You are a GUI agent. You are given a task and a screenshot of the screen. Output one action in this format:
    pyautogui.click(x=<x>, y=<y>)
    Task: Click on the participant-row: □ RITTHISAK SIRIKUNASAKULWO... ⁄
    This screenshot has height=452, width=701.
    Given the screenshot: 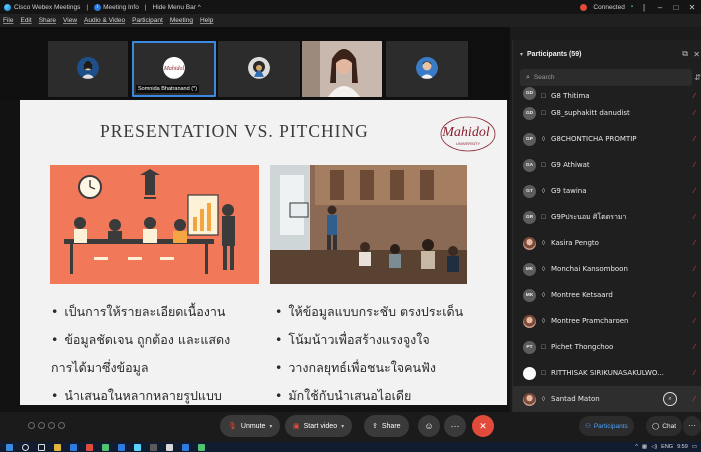 What is the action you would take?
    pyautogui.click(x=607, y=373)
    